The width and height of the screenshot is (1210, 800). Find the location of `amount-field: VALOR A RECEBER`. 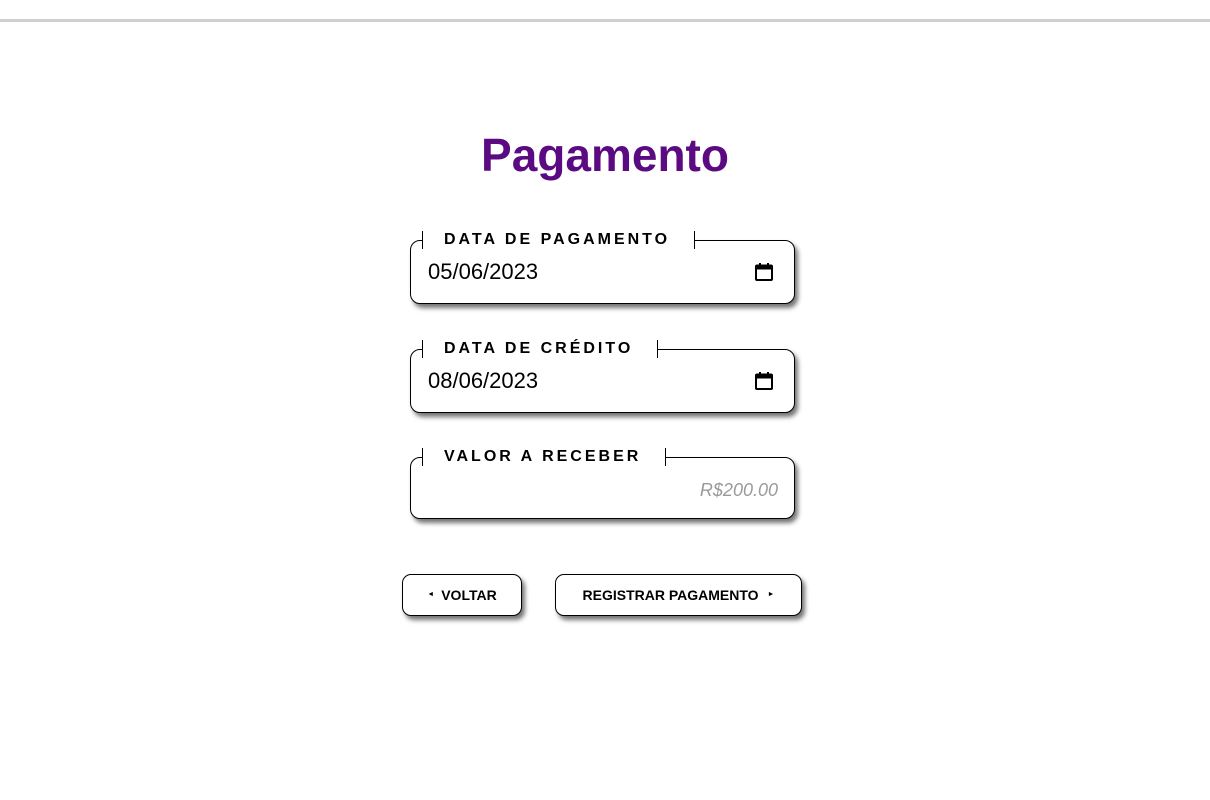

amount-field: VALOR A RECEBER is located at coordinates (602, 483).